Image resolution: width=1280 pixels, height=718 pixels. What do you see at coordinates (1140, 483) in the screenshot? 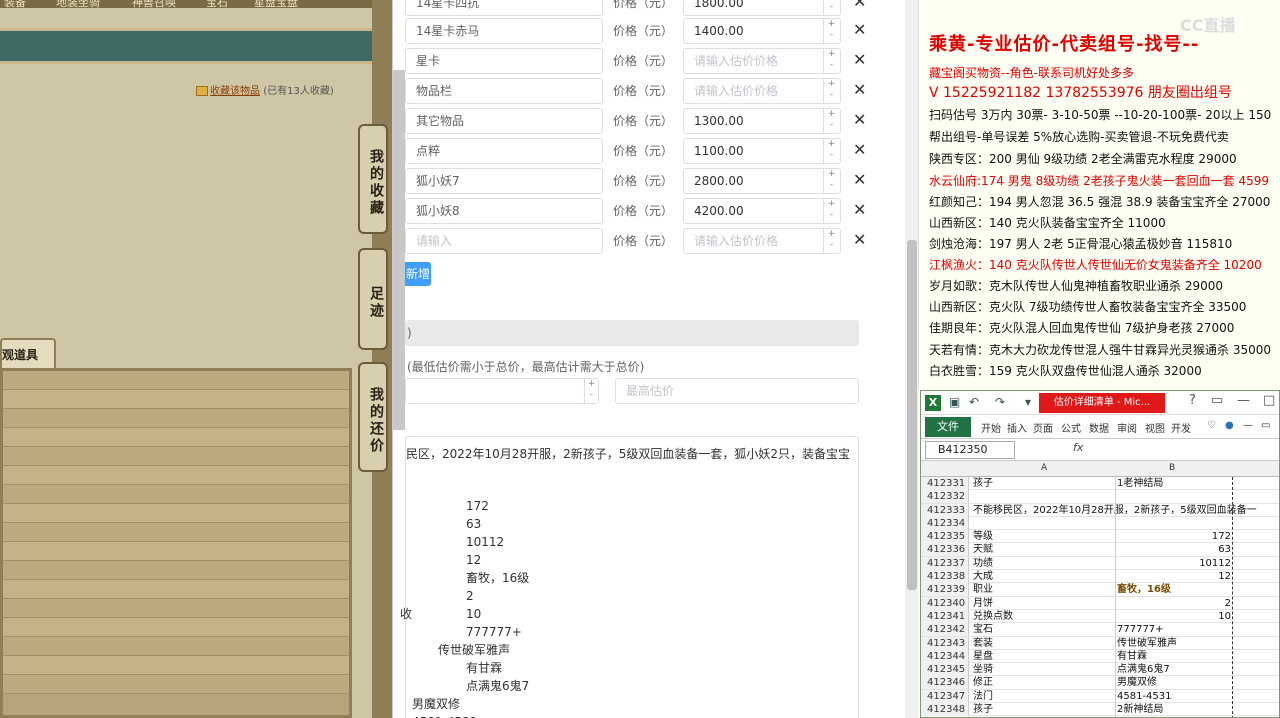
I see `cell-b: 1老神结局` at bounding box center [1140, 483].